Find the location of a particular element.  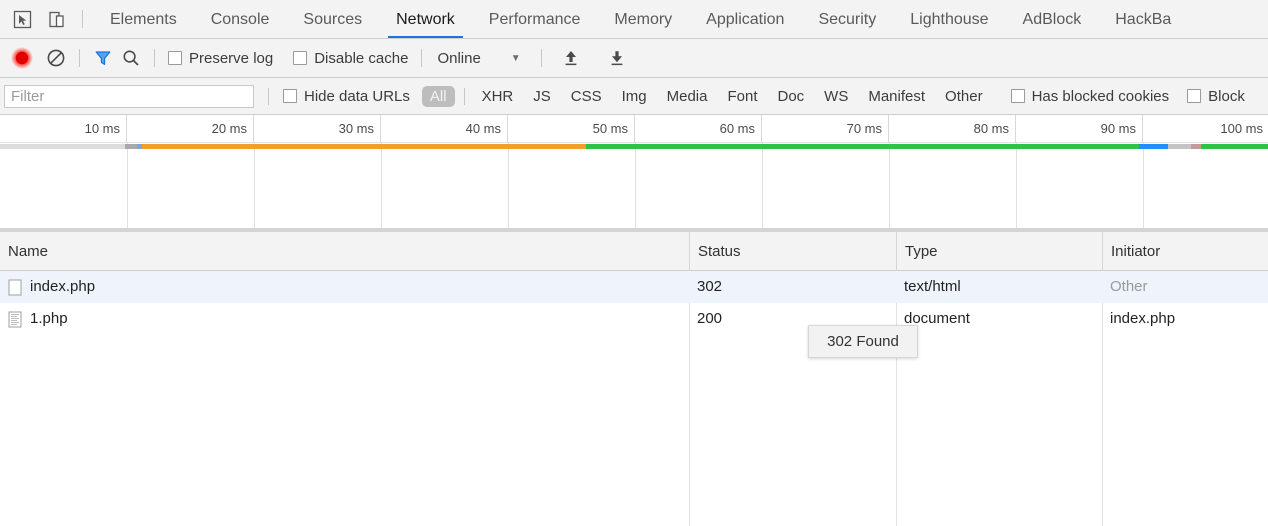

blocked-requests-checkbox: Block is located at coordinates (1216, 96).